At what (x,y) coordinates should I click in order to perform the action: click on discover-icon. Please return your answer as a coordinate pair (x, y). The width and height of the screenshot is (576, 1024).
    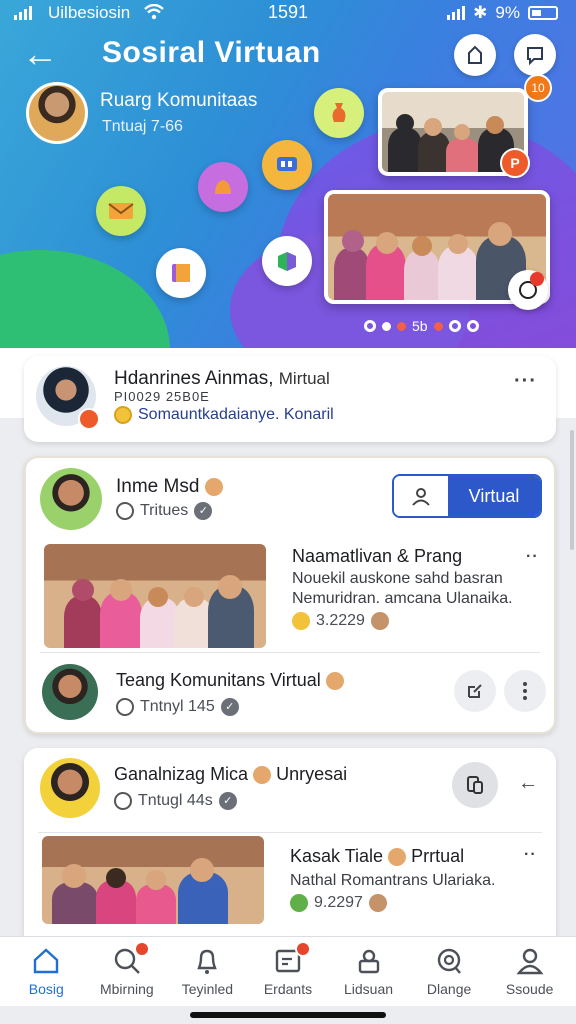
    Looking at the image, I should click on (449, 961).